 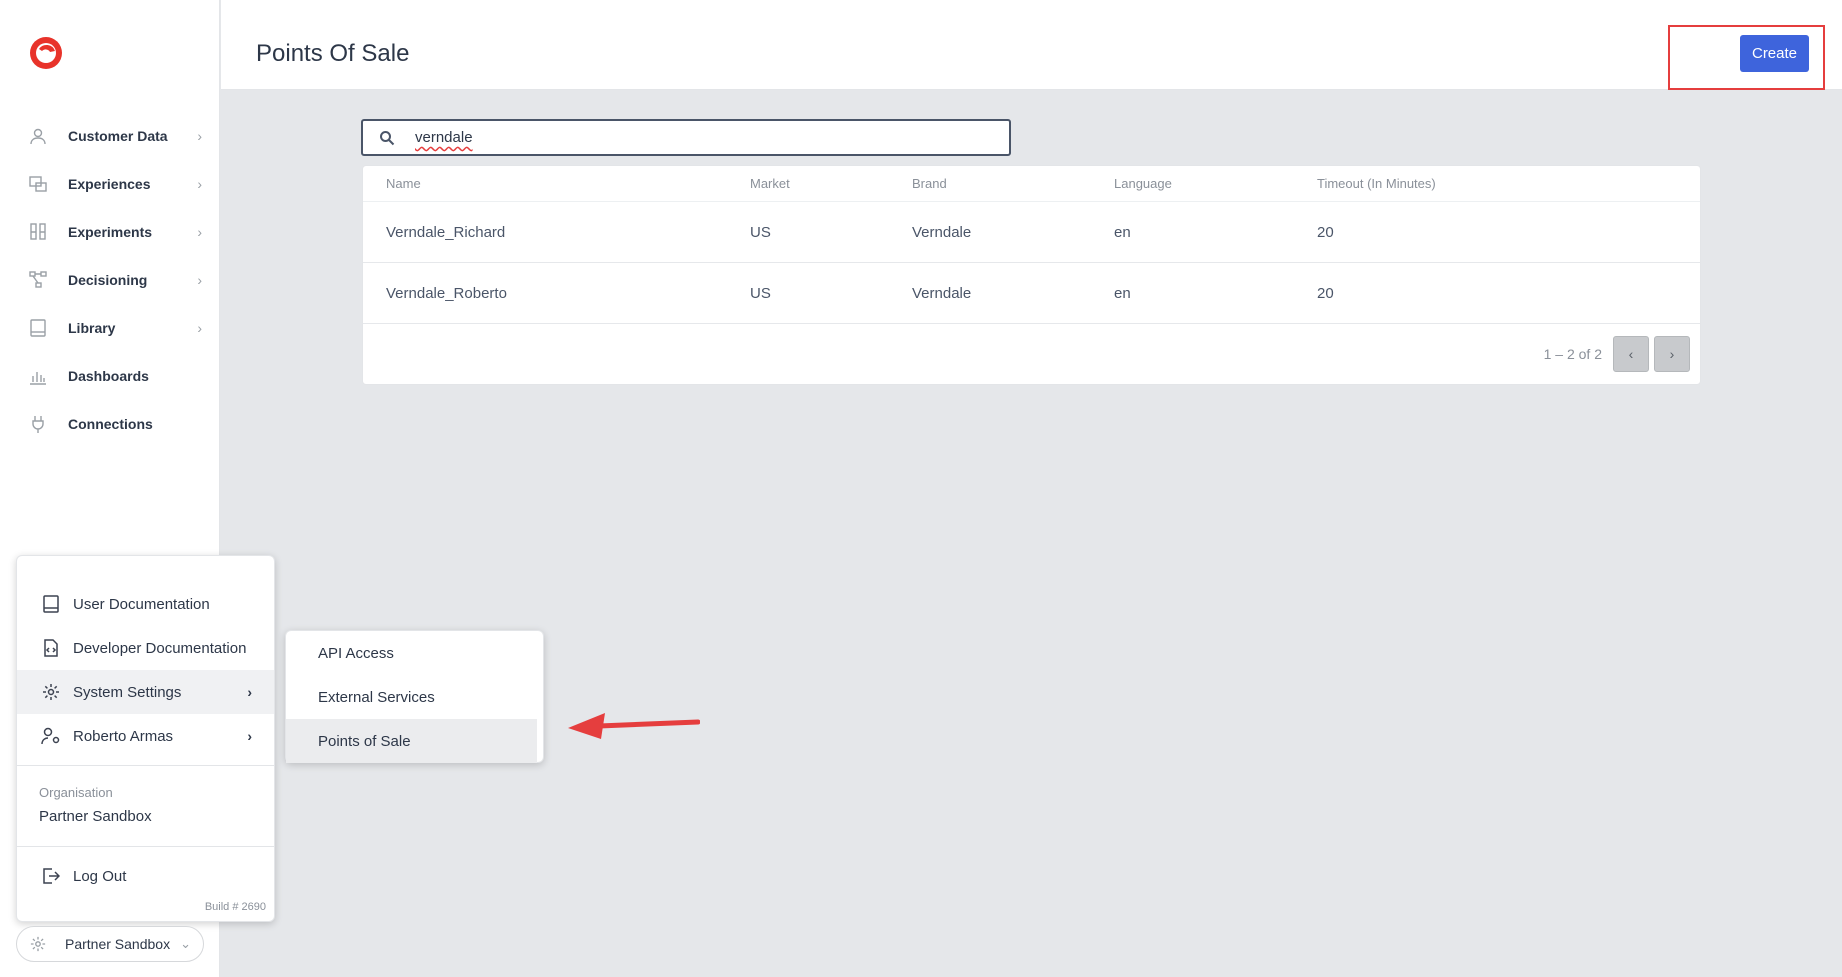 What do you see at coordinates (38, 136) in the screenshot?
I see `person-icon` at bounding box center [38, 136].